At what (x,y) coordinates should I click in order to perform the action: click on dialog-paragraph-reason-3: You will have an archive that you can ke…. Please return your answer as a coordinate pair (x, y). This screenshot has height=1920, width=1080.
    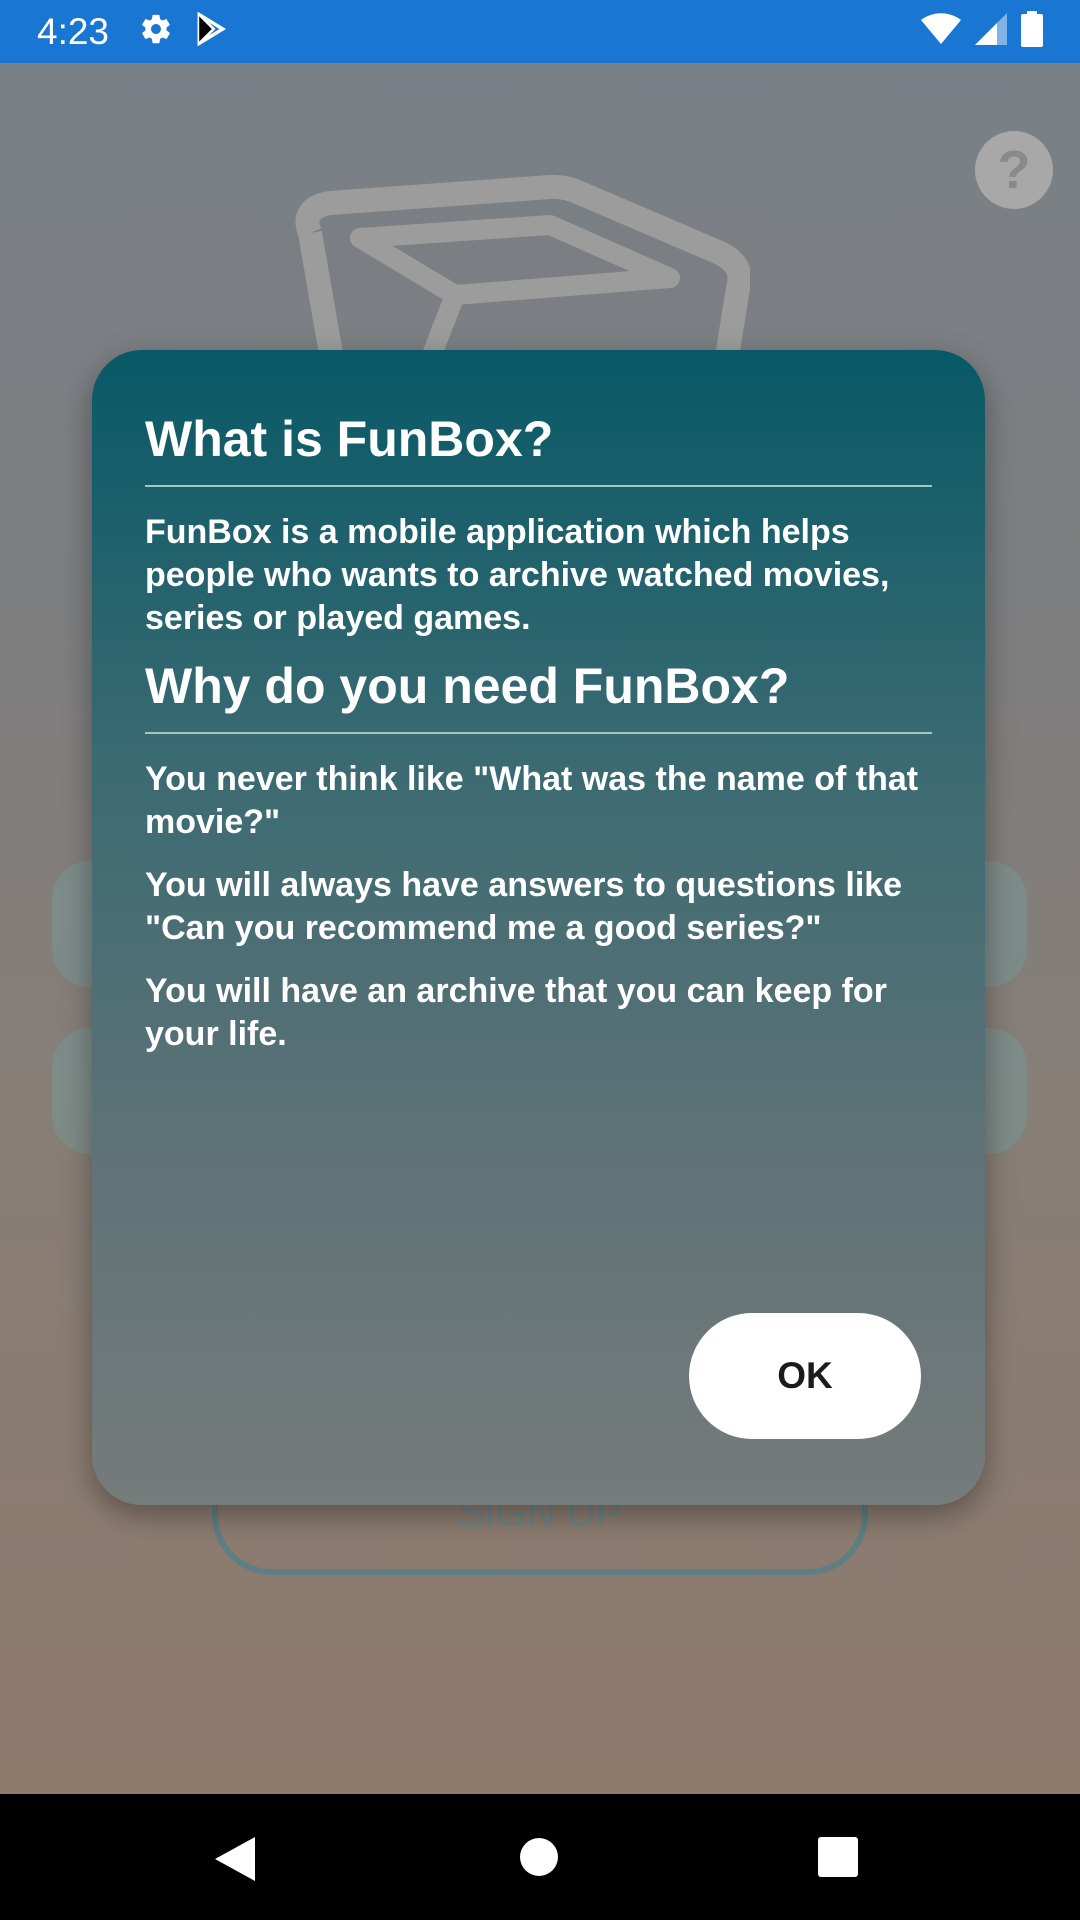
    Looking at the image, I should click on (516, 1012).